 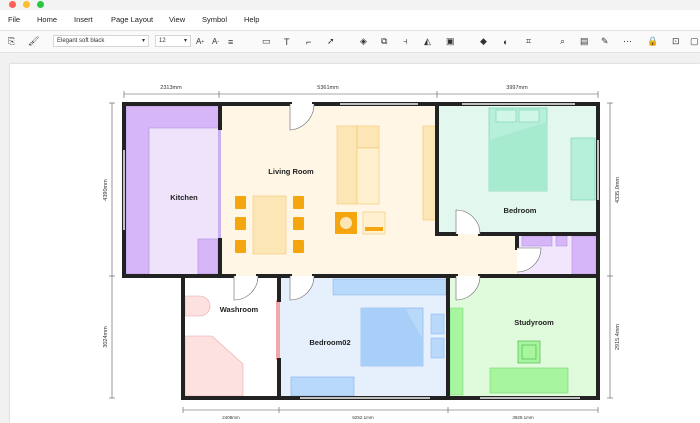 What do you see at coordinates (106, 190) in the screenshot?
I see `dim-left-1: 4390mm` at bounding box center [106, 190].